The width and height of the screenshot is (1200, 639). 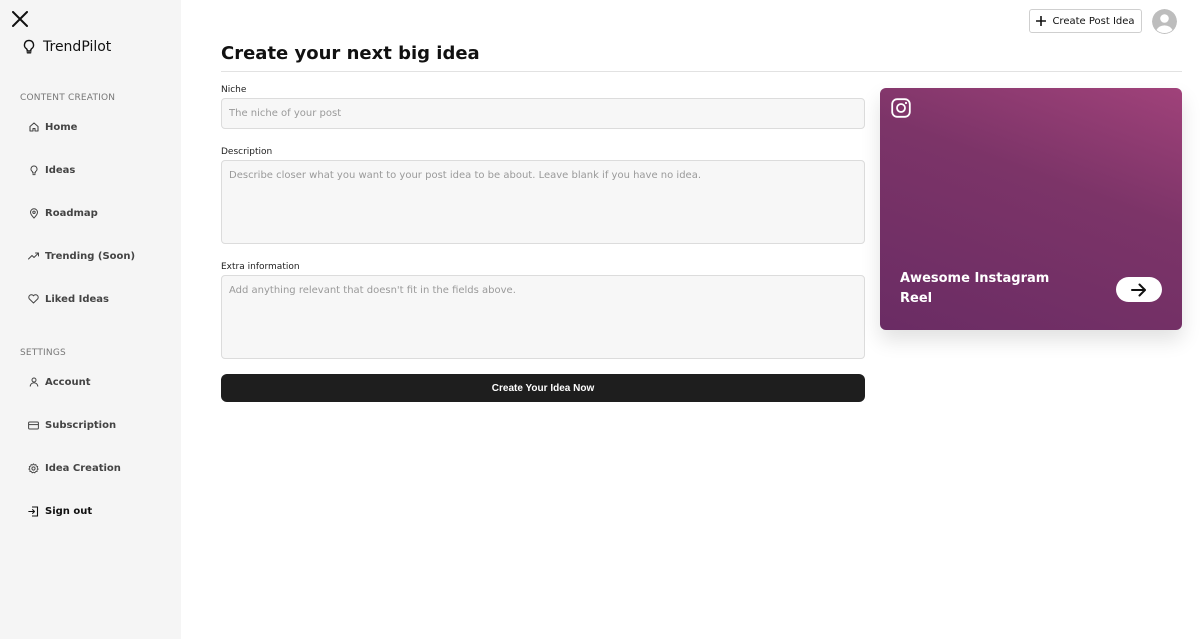 I want to click on sidebar-item-label: Ideas, so click(x=60, y=170).